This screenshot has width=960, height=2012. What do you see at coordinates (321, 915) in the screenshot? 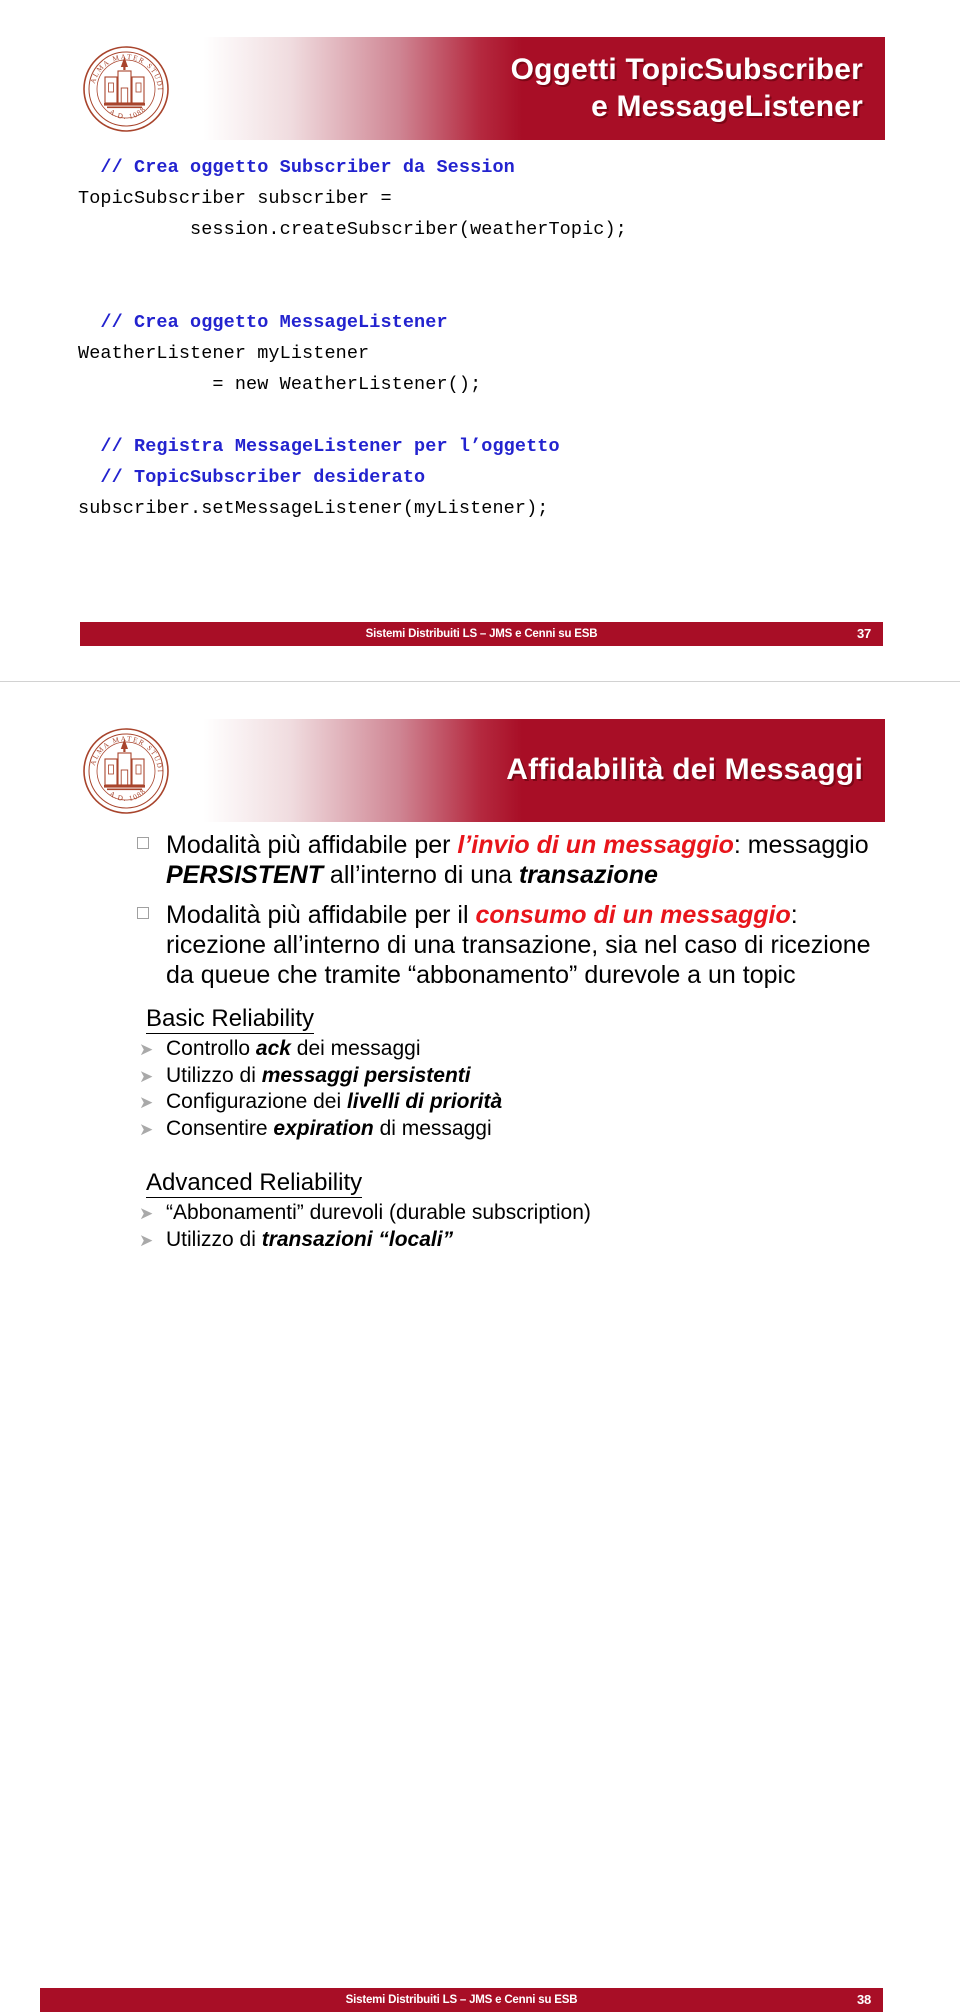
I see `text-run: Modalità più affidabile per il` at bounding box center [321, 915].